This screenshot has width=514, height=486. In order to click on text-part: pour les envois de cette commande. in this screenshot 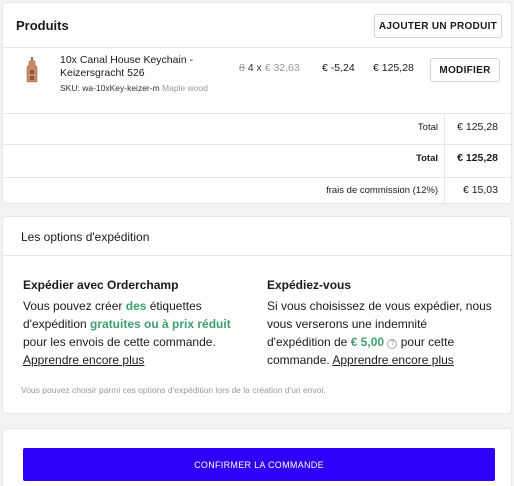, I will do `click(119, 342)`.